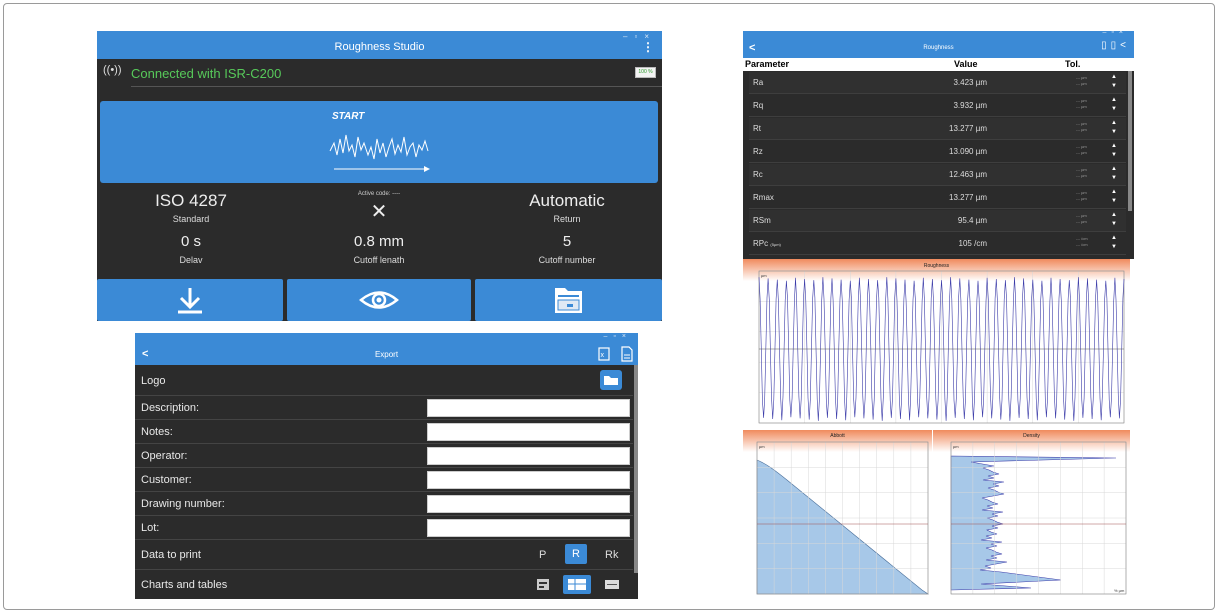  Describe the element at coordinates (528, 528) in the screenshot. I see `lot-field` at that location.